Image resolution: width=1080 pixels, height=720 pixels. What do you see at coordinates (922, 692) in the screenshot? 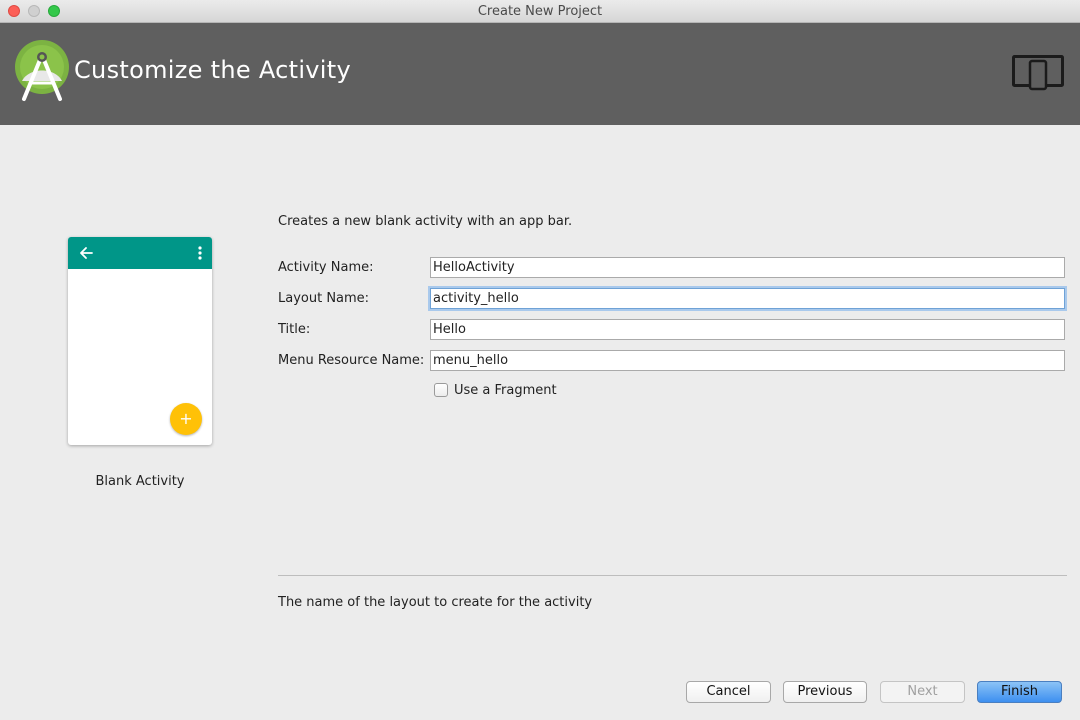
I see `next-button: Next` at bounding box center [922, 692].